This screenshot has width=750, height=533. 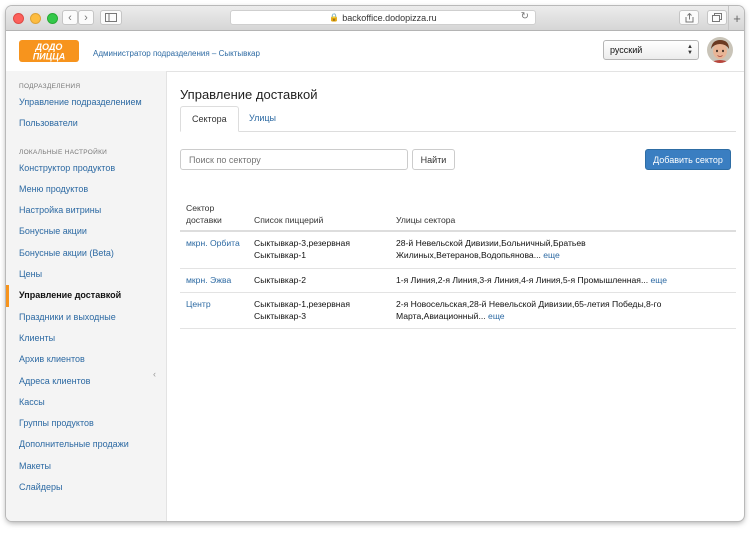 I want to click on chevron-right-icon: ›, so click(x=86, y=17).